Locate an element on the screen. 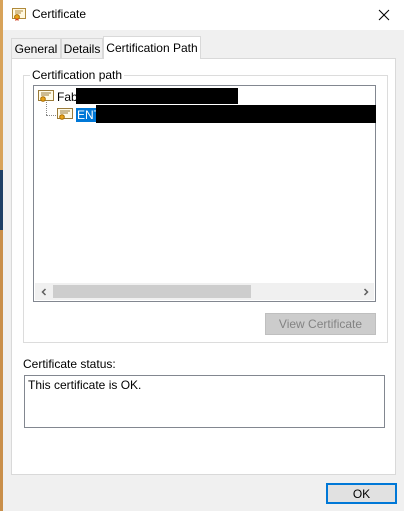 This screenshot has width=404, height=511. tab-label: Certification Path is located at coordinates (152, 48).